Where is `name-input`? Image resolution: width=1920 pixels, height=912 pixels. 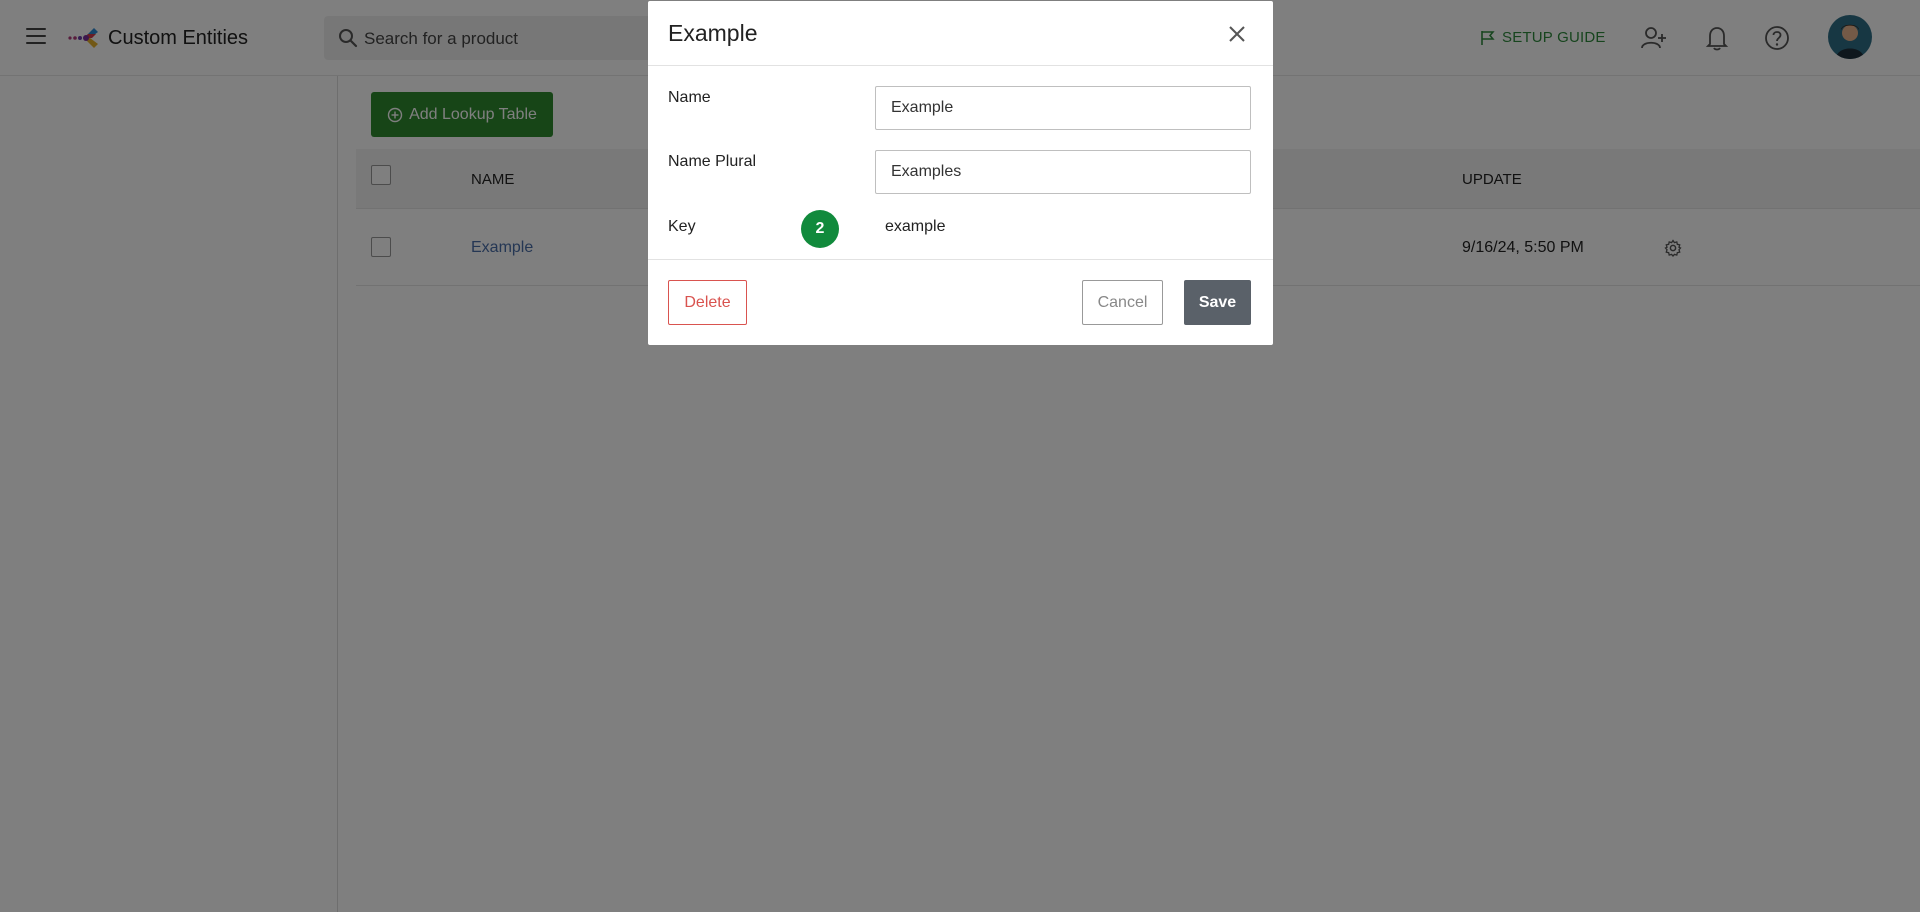 name-input is located at coordinates (1063, 108).